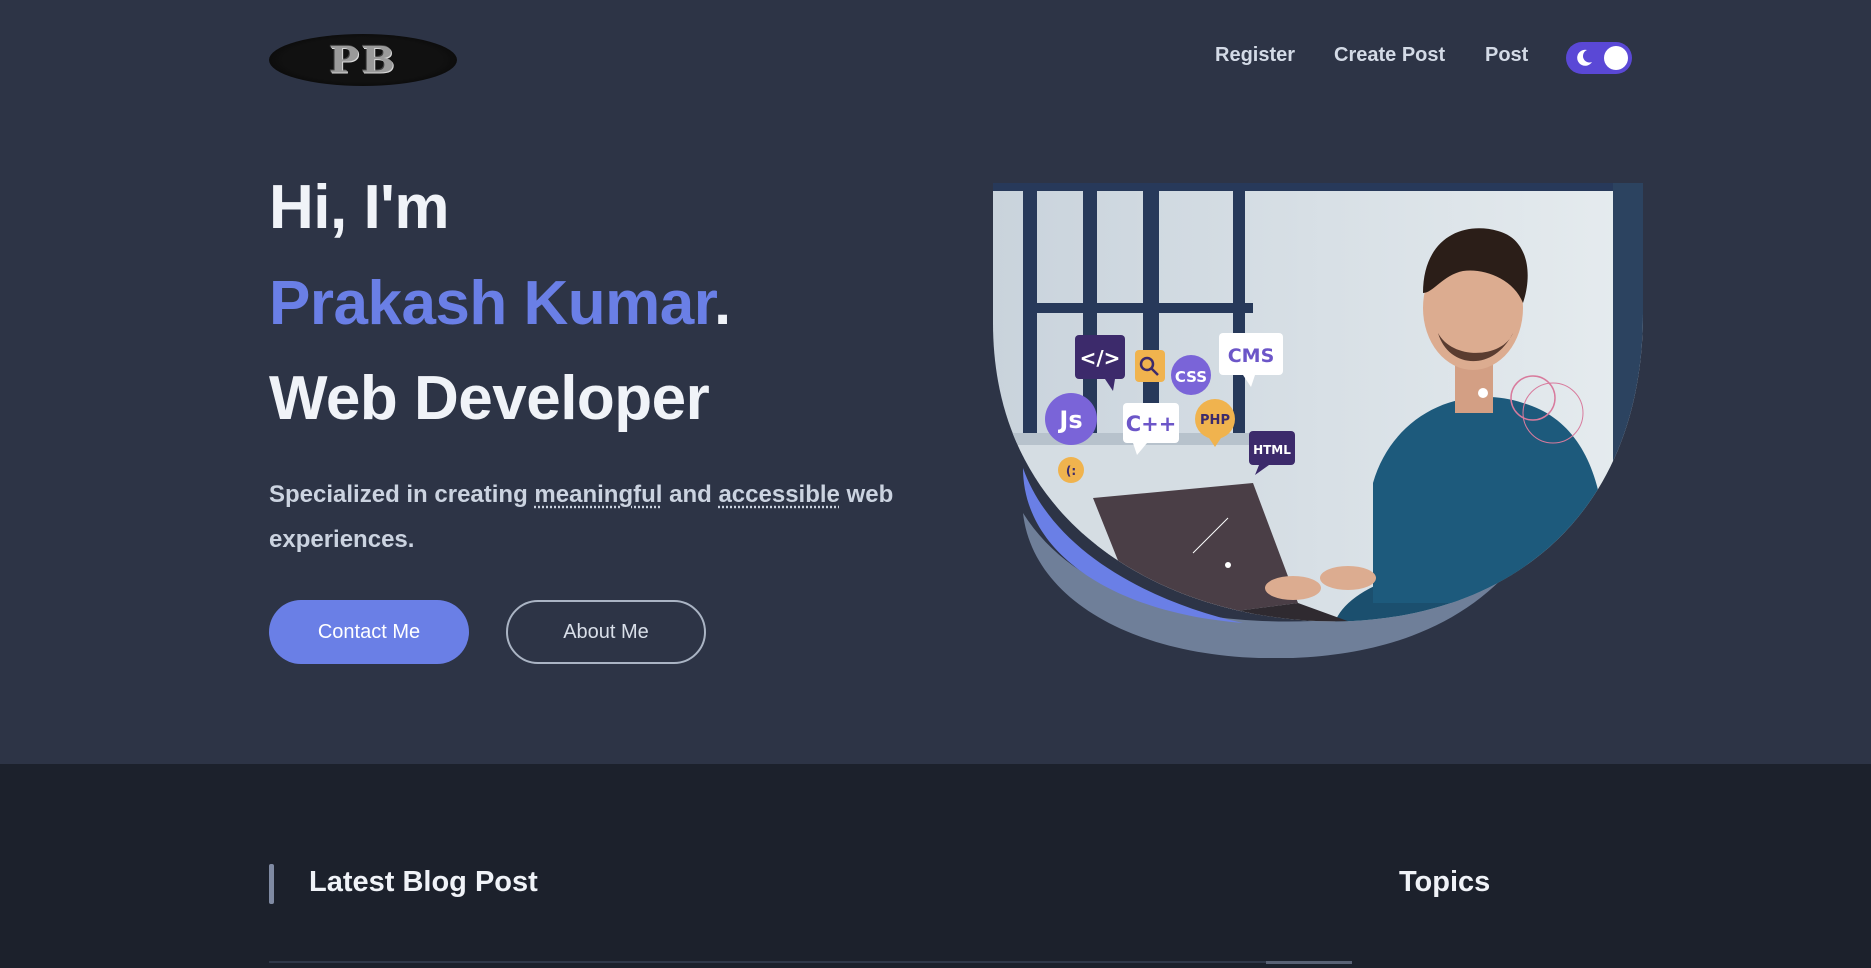  I want to click on hero-greeting: Hi, I'm, so click(359, 207).